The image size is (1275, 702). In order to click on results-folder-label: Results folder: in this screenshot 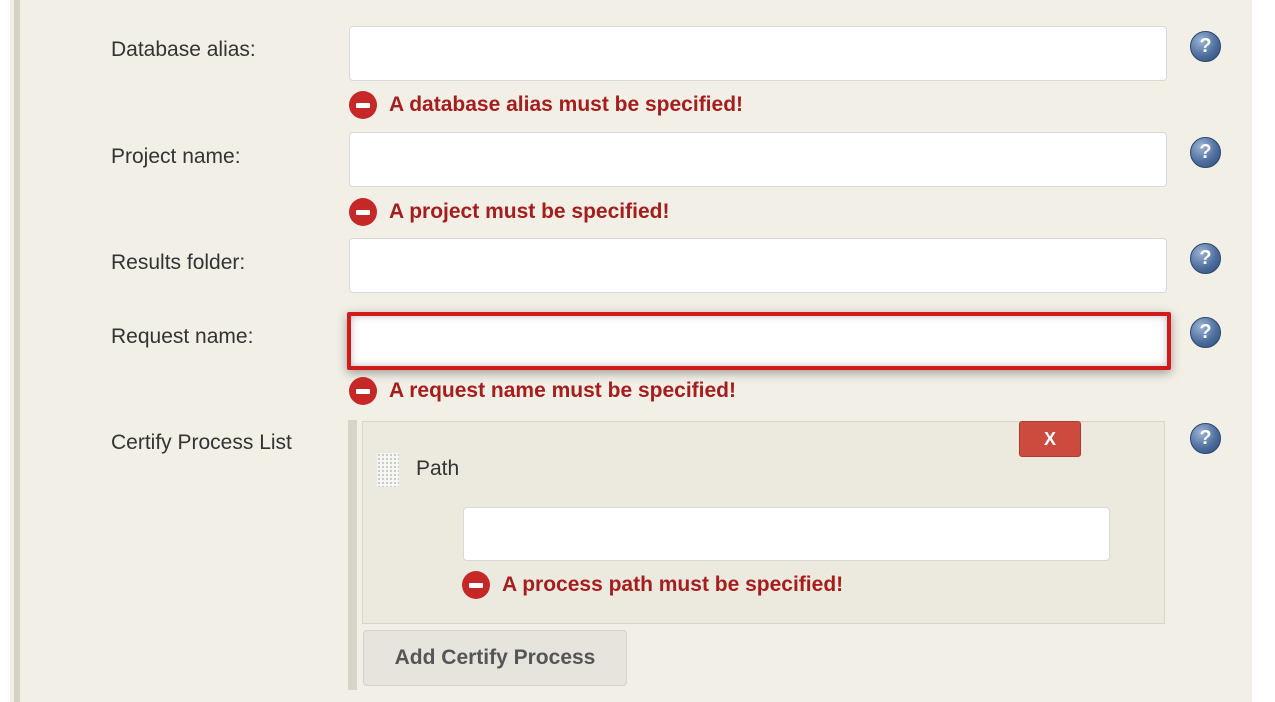, I will do `click(178, 262)`.